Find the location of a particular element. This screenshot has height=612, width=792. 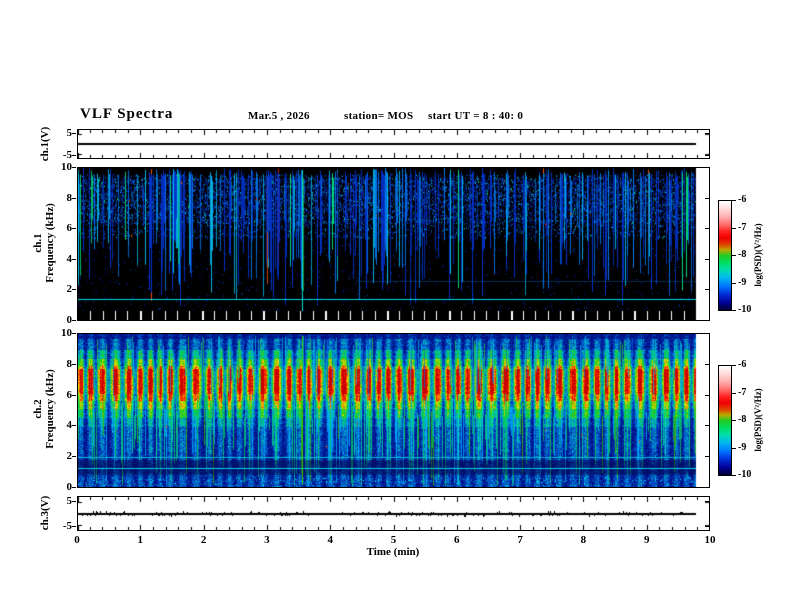

ch3-voltage-waveform is located at coordinates (393, 513).